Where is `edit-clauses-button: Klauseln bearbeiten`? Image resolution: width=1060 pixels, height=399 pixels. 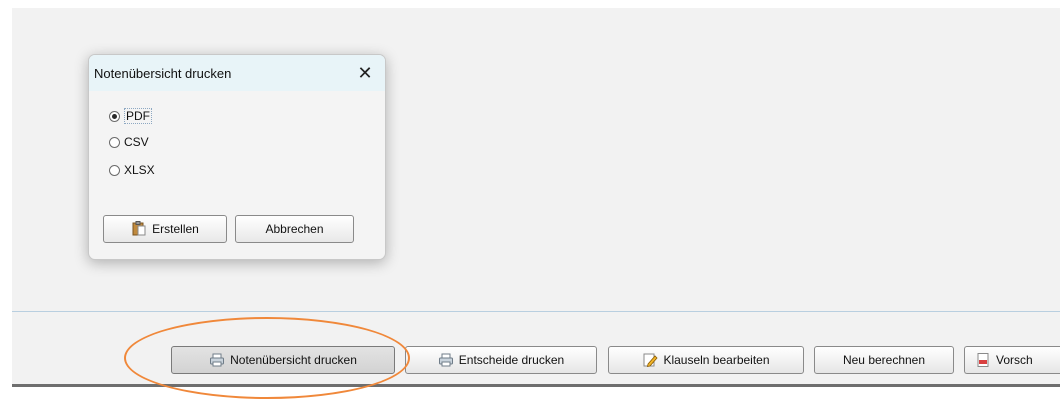 edit-clauses-button: Klauseln bearbeiten is located at coordinates (706, 360).